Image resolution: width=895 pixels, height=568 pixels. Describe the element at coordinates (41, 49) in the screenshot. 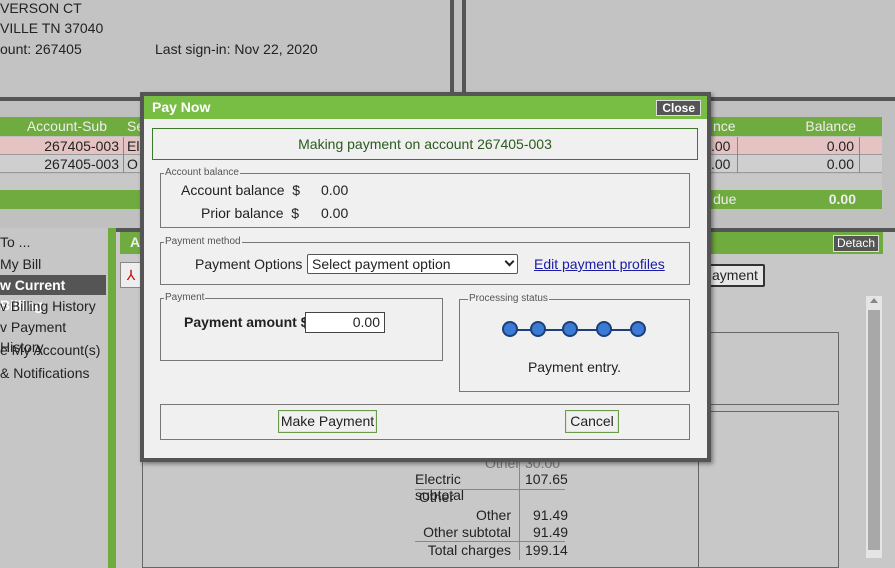

I see `account-number: ount: 267405` at that location.